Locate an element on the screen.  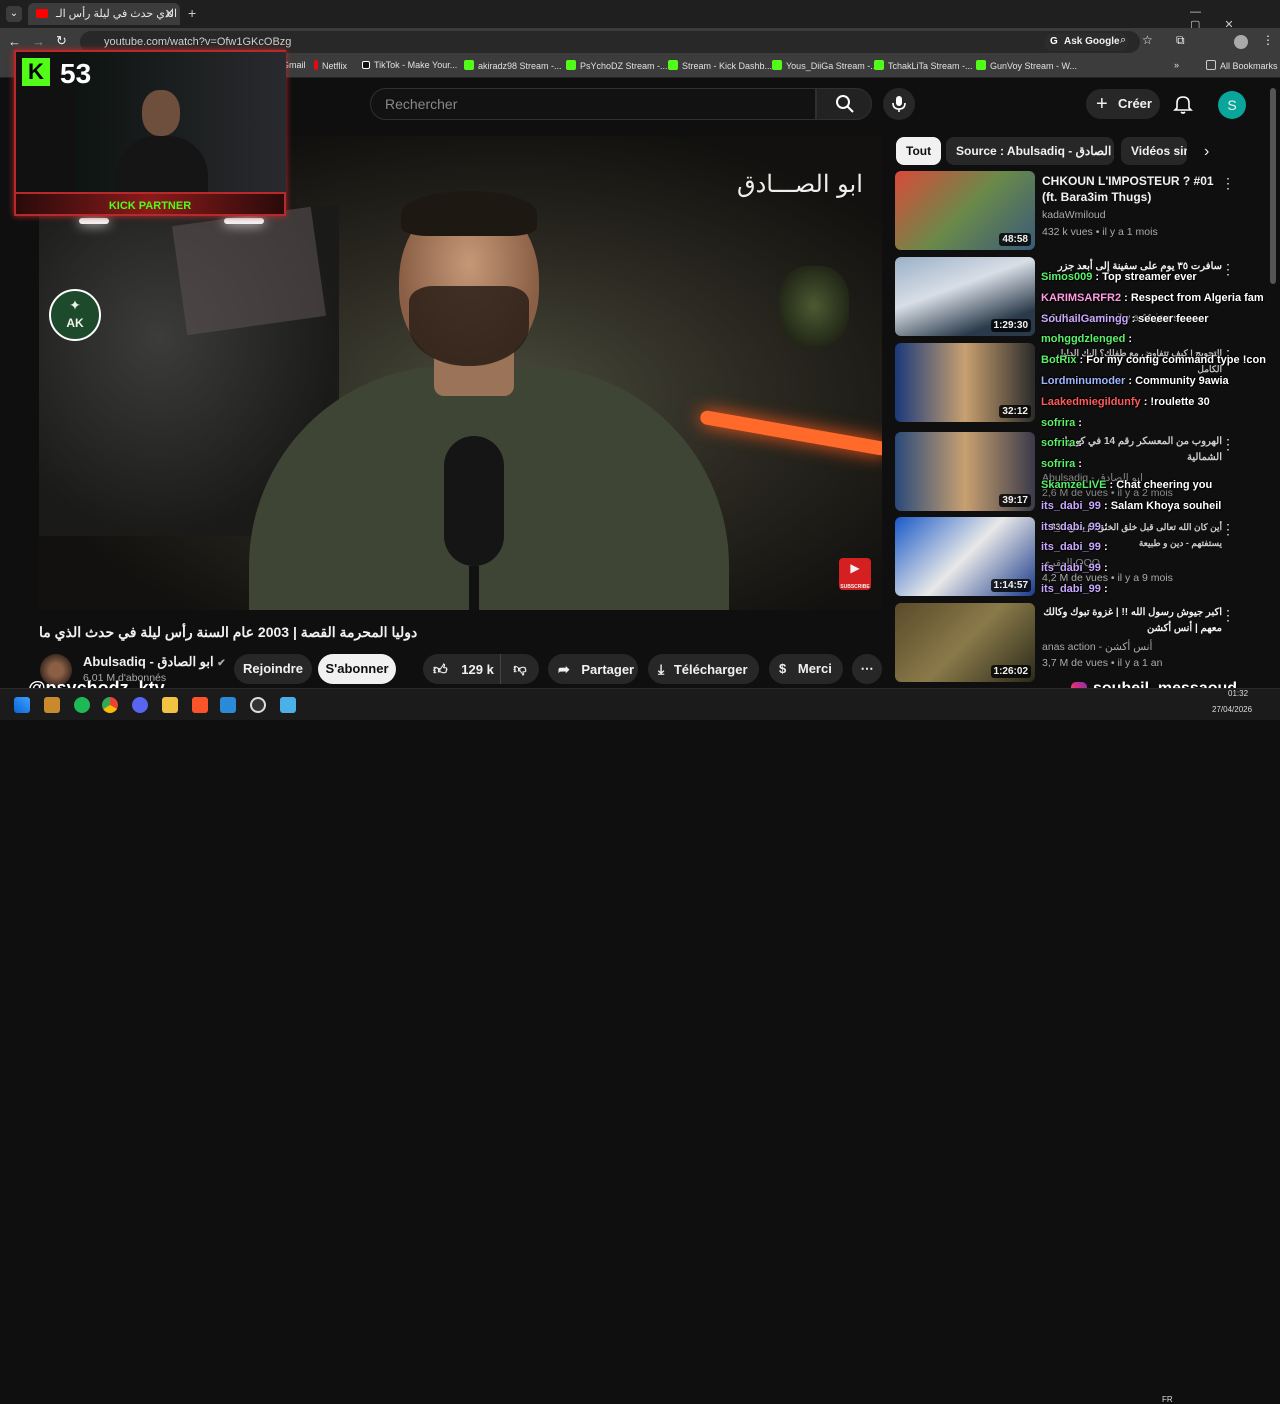
app-icon is located at coordinates (52, 705).